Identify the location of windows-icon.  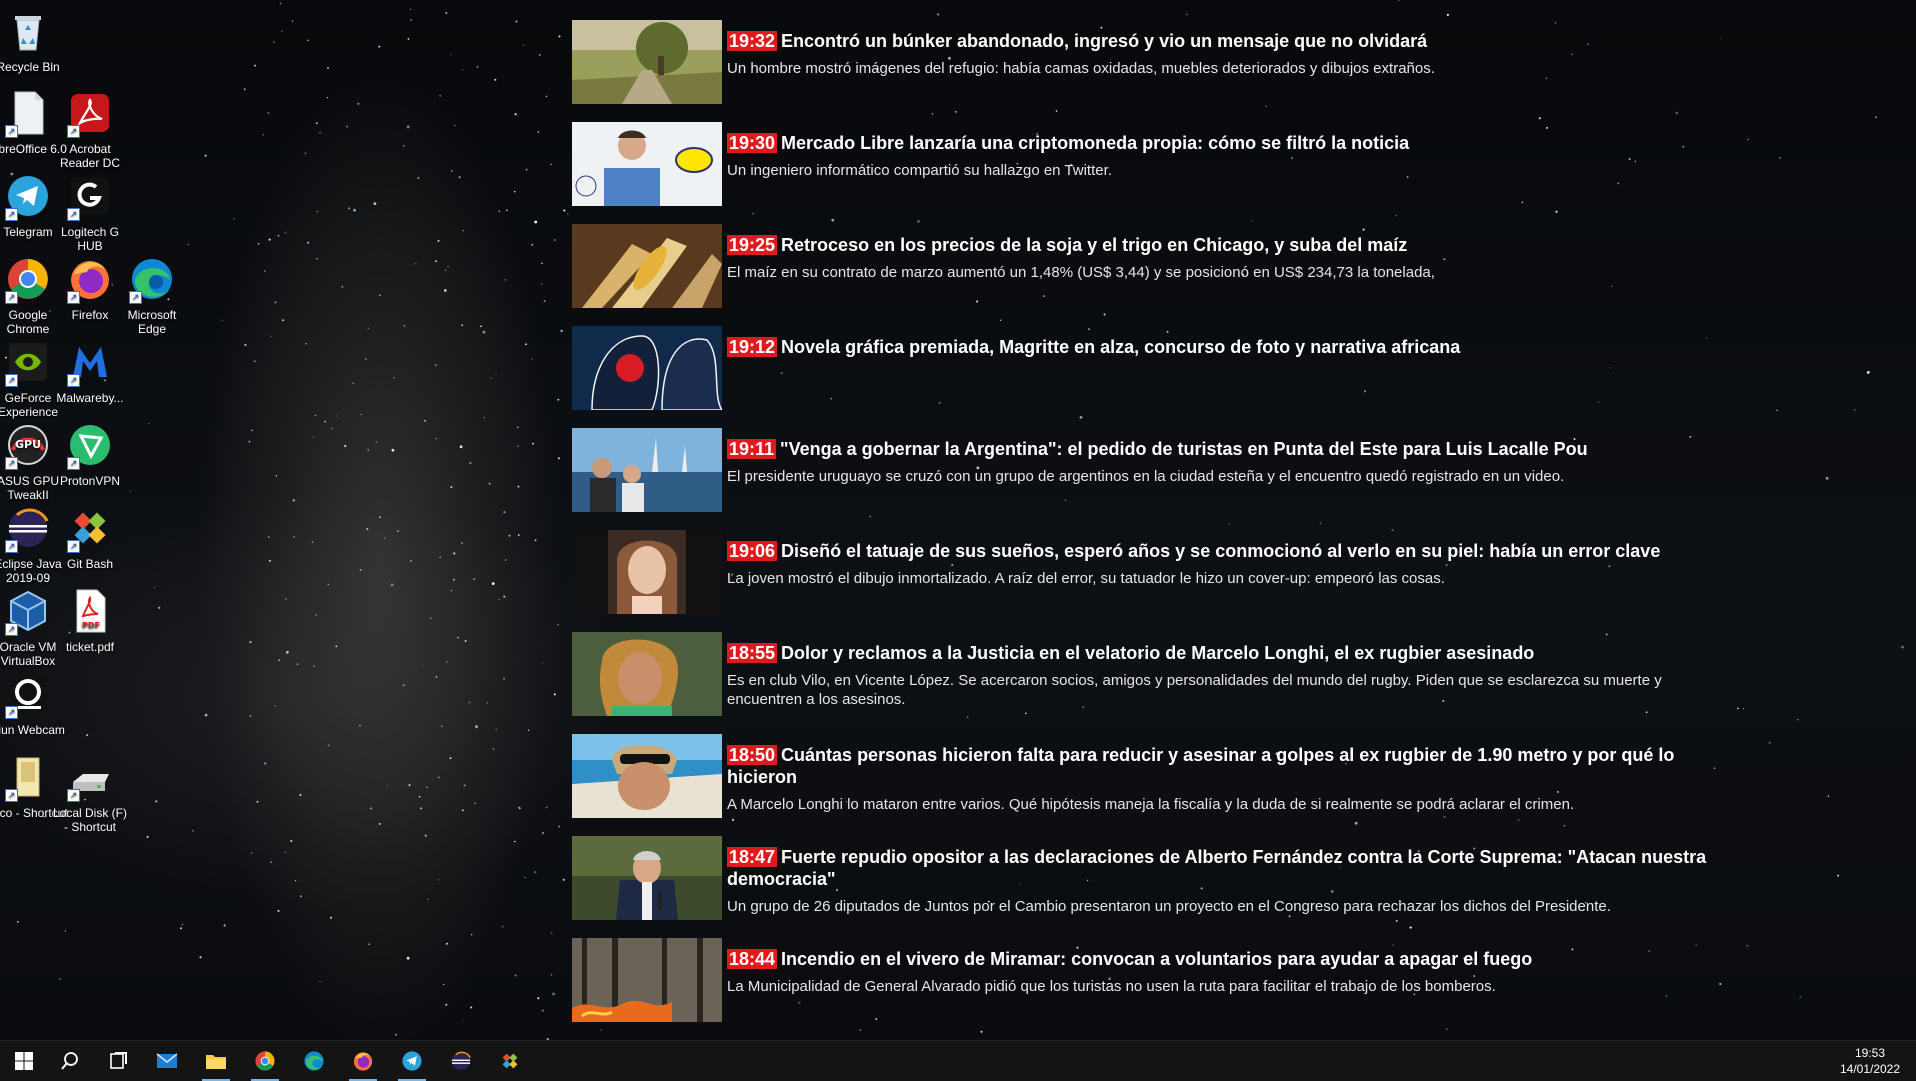
(24, 1061).